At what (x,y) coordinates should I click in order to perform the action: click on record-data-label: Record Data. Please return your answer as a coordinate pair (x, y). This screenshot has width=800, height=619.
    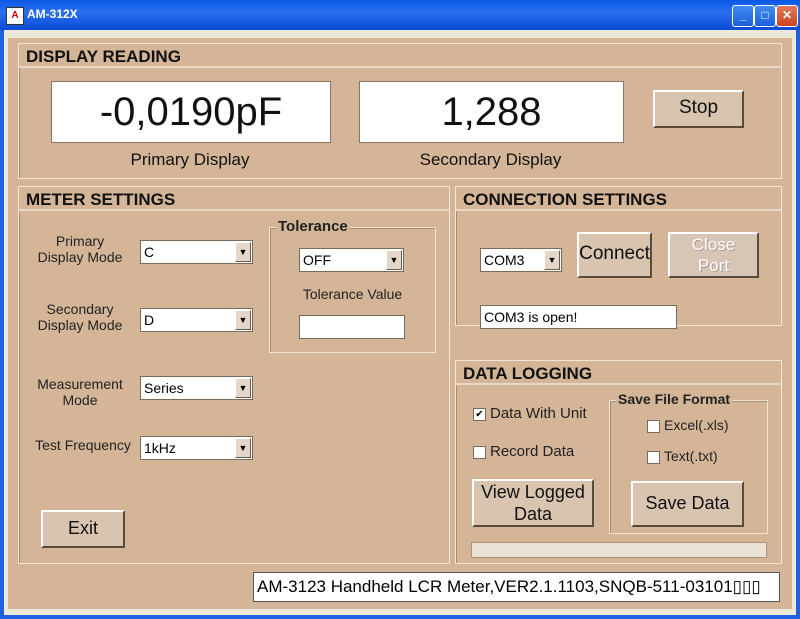
    Looking at the image, I should click on (532, 451).